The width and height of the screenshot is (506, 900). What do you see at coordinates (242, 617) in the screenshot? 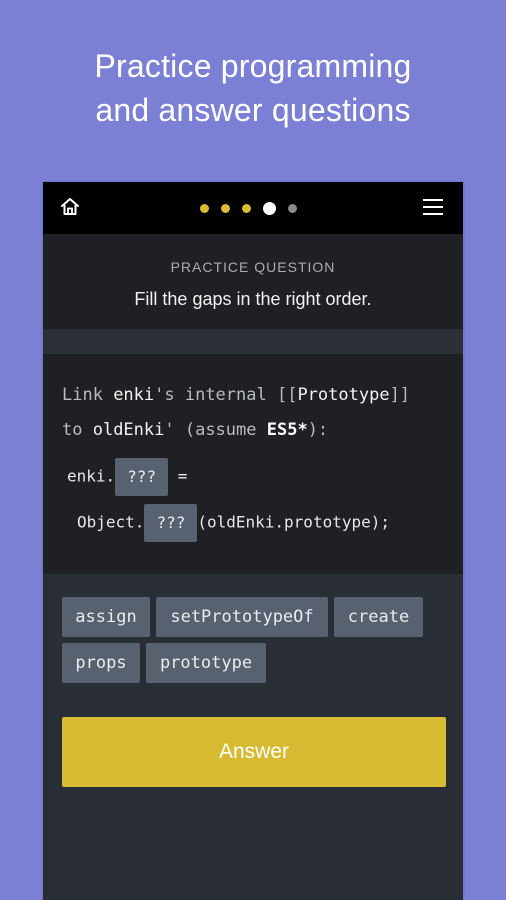
I see `choice-chip-setprototypeof: setPrototypeOf` at bounding box center [242, 617].